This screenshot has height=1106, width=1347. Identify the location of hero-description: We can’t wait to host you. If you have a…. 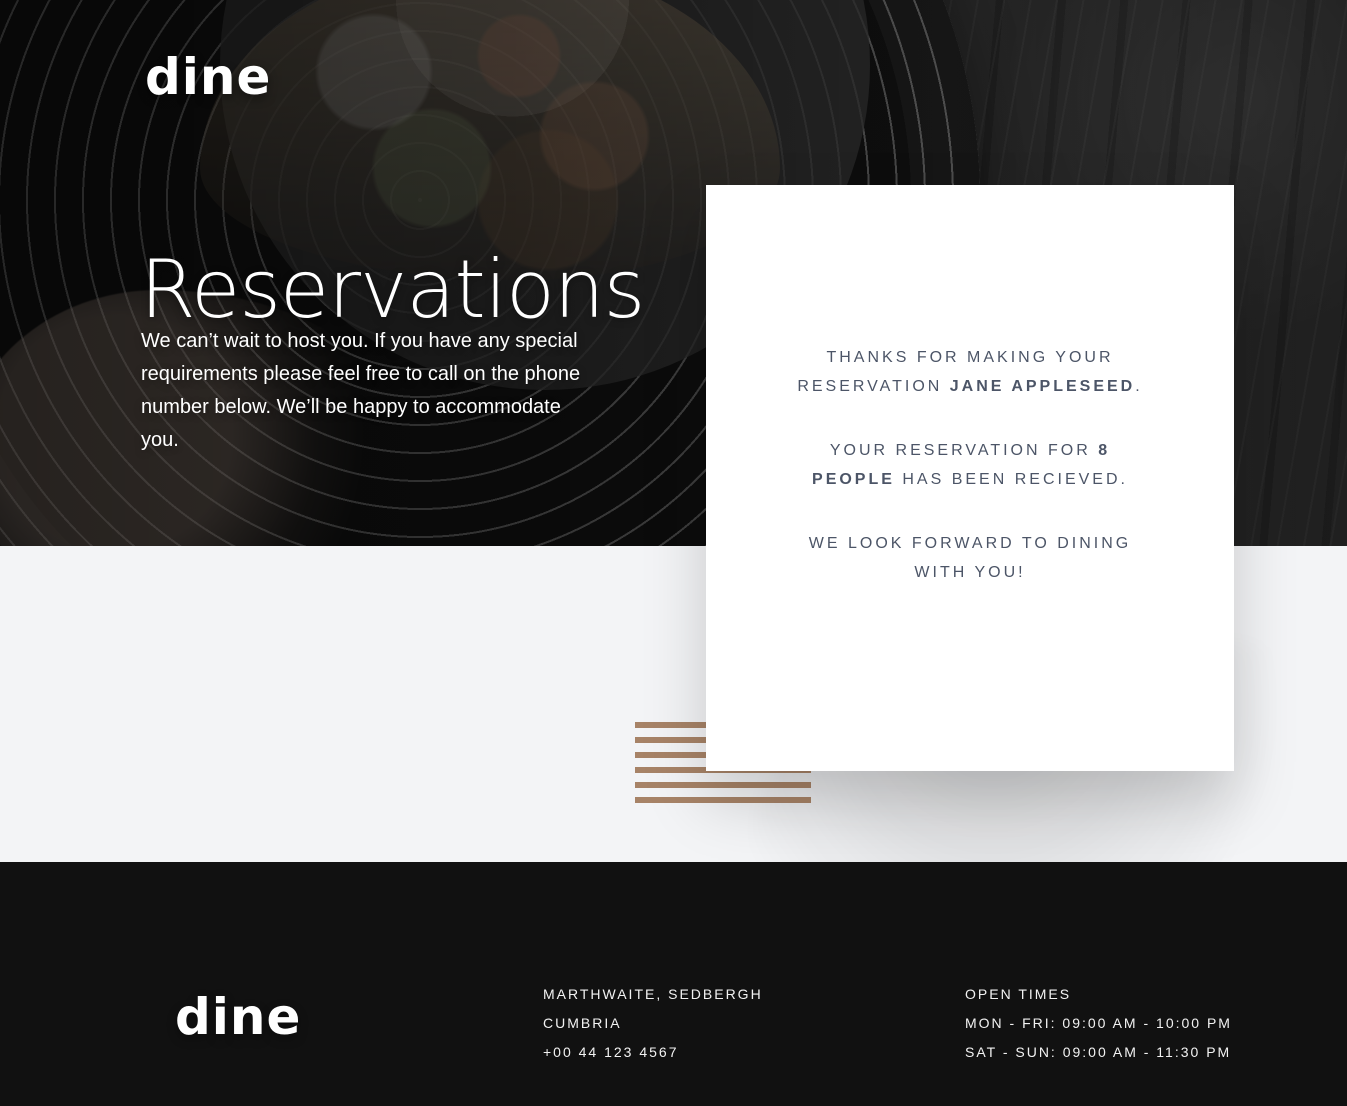
(361, 390).